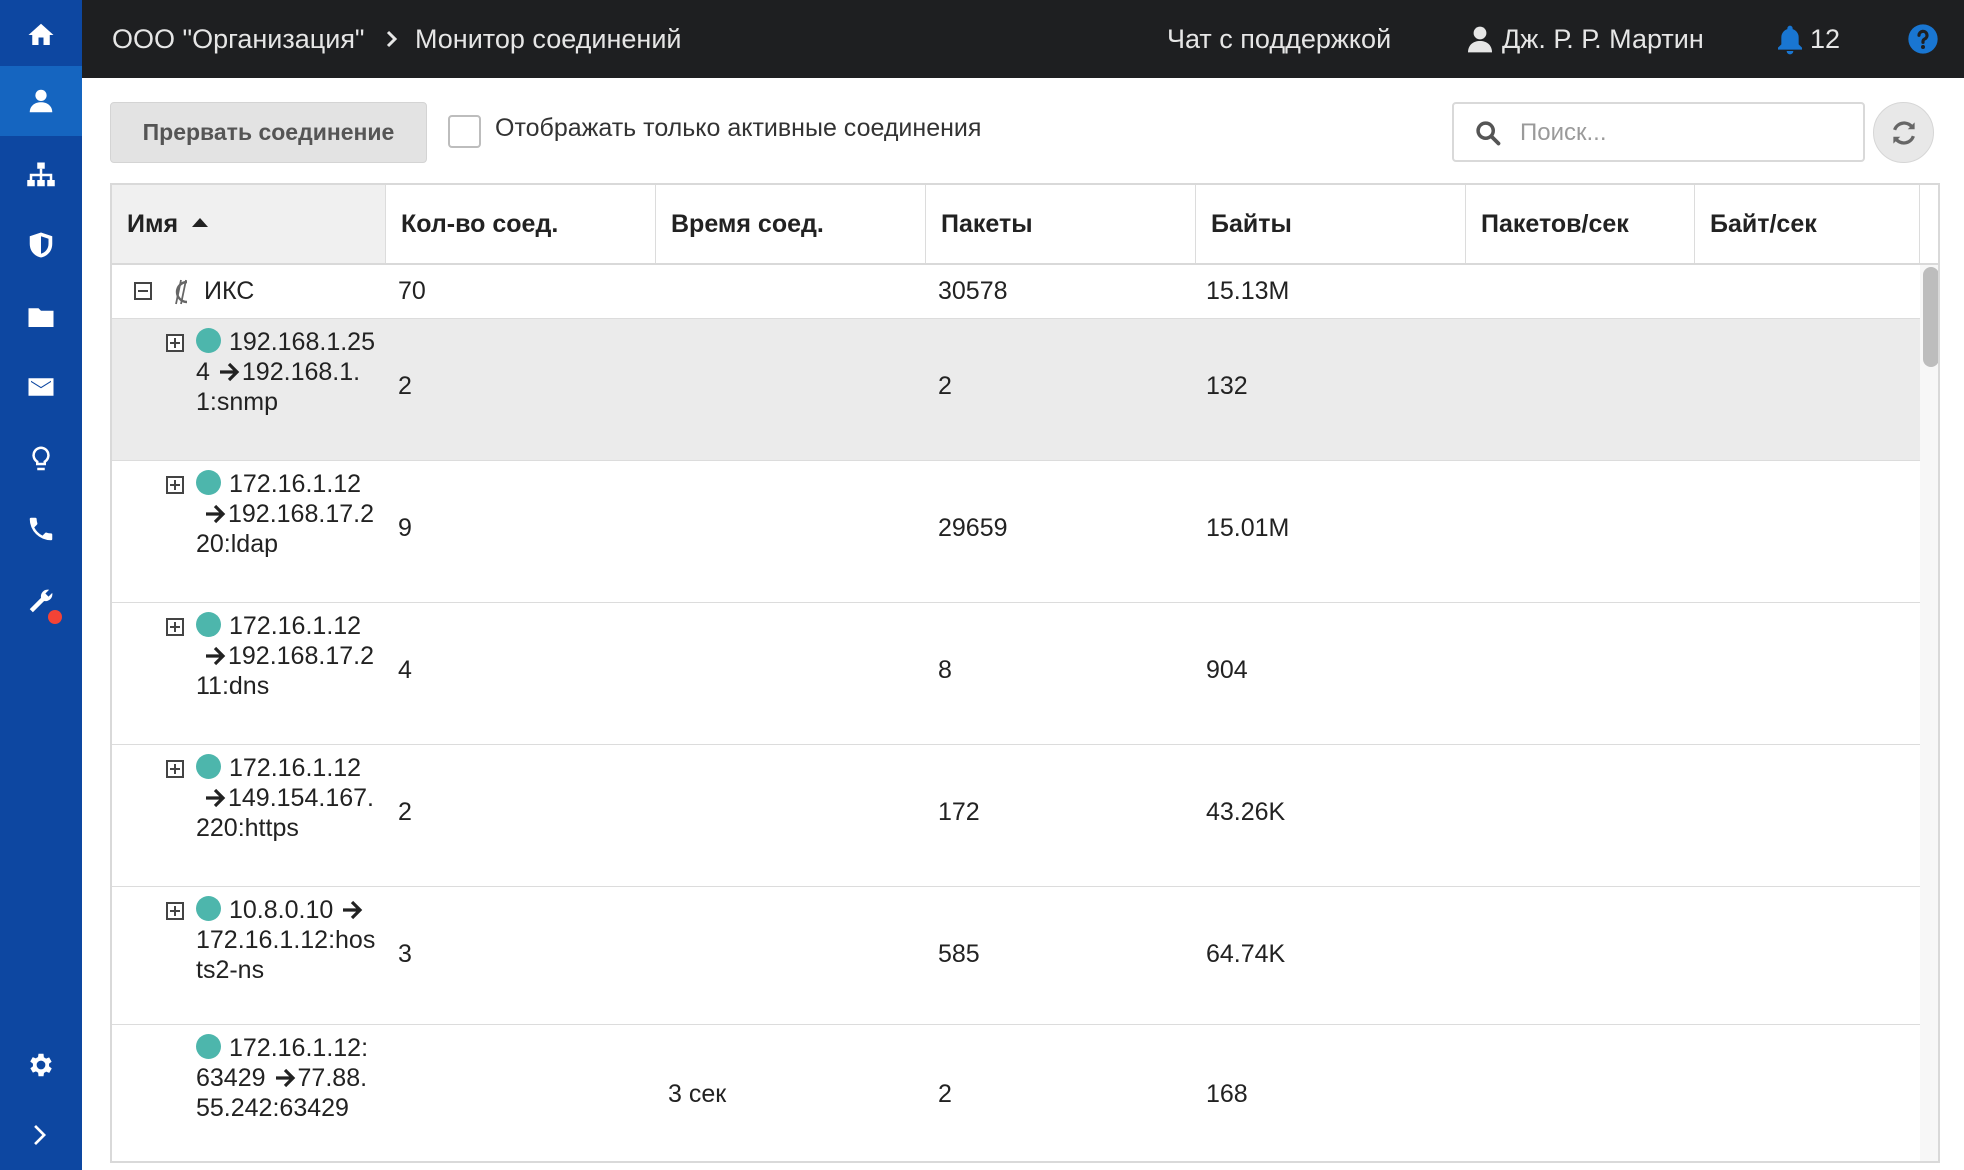 The width and height of the screenshot is (1964, 1170). What do you see at coordinates (945, 670) in the screenshot?
I see `row-packets: 8` at bounding box center [945, 670].